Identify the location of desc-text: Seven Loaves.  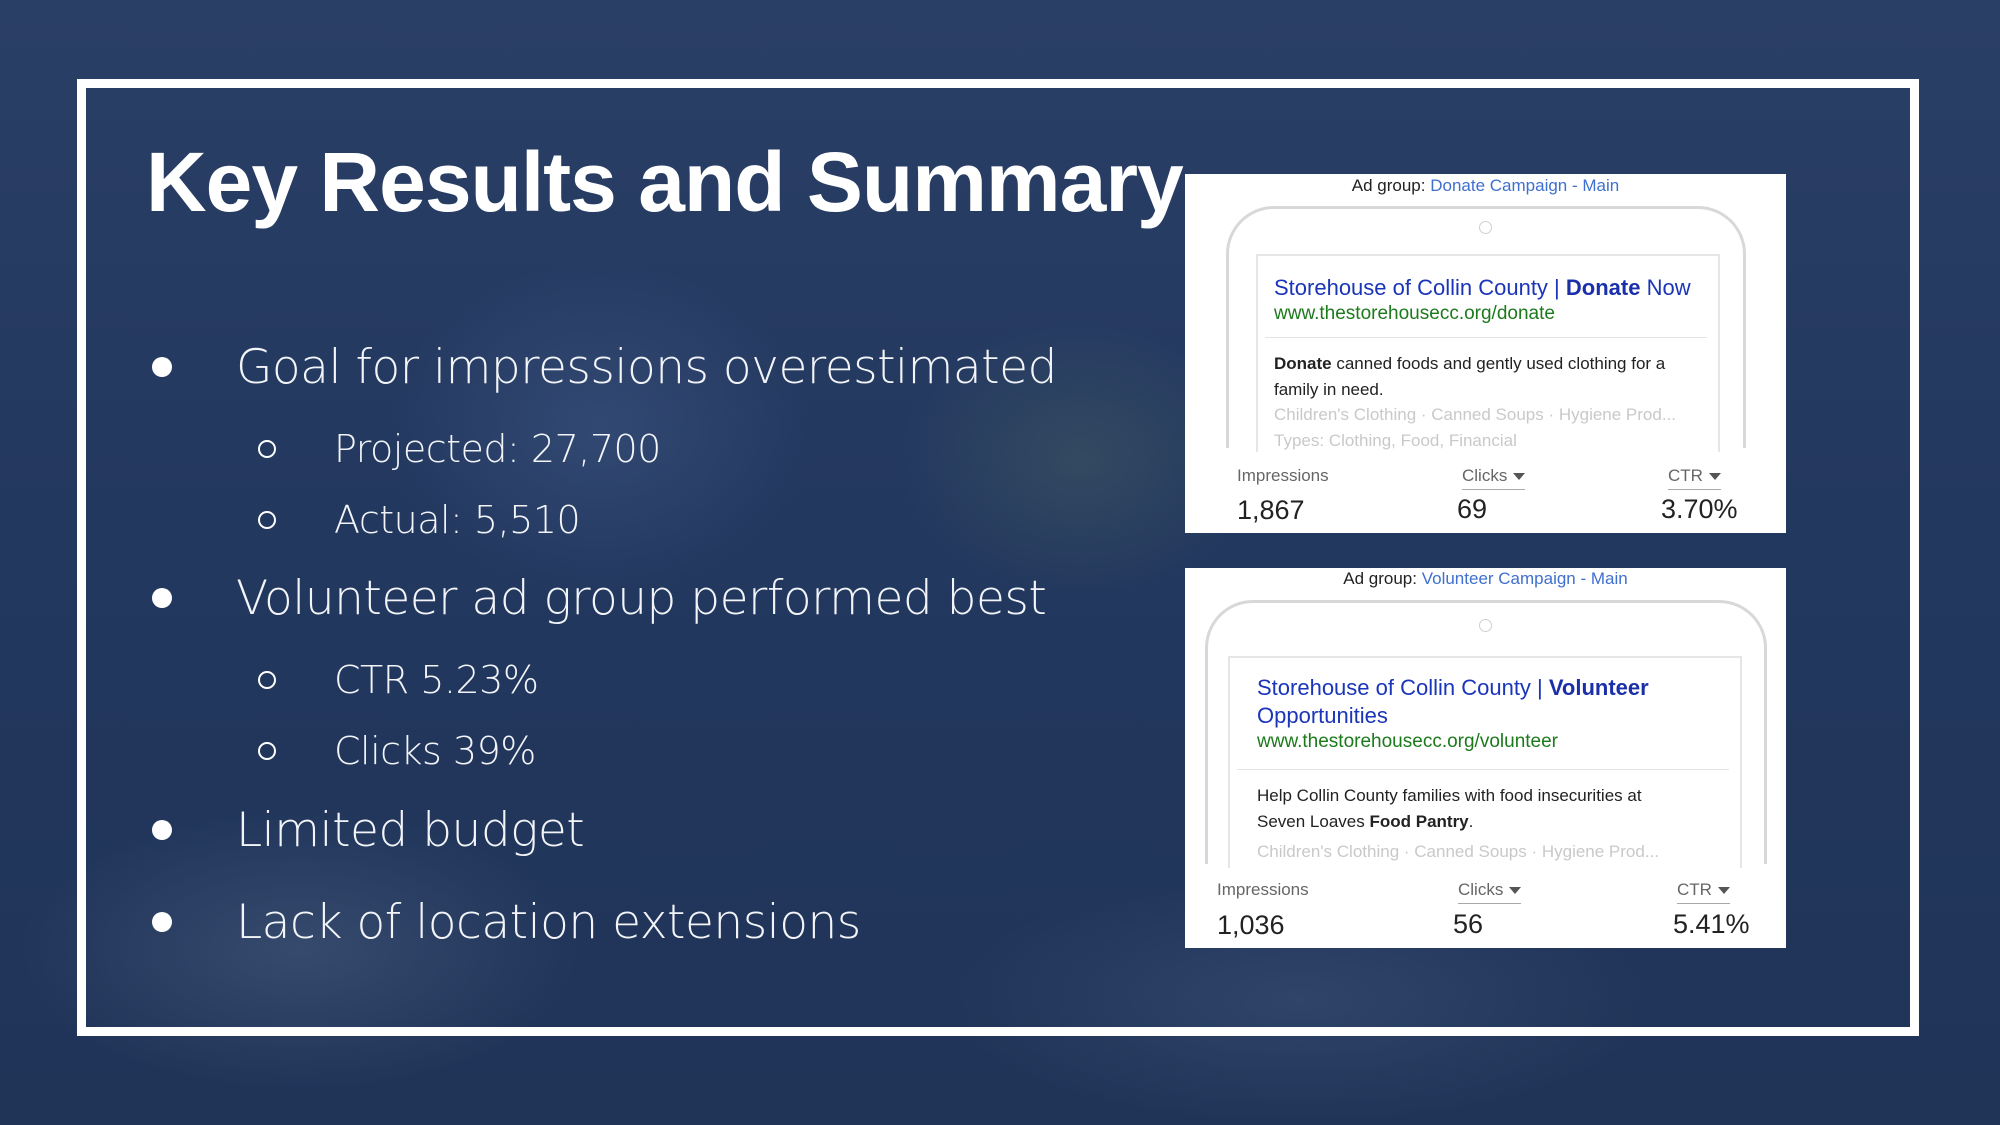
(1313, 821).